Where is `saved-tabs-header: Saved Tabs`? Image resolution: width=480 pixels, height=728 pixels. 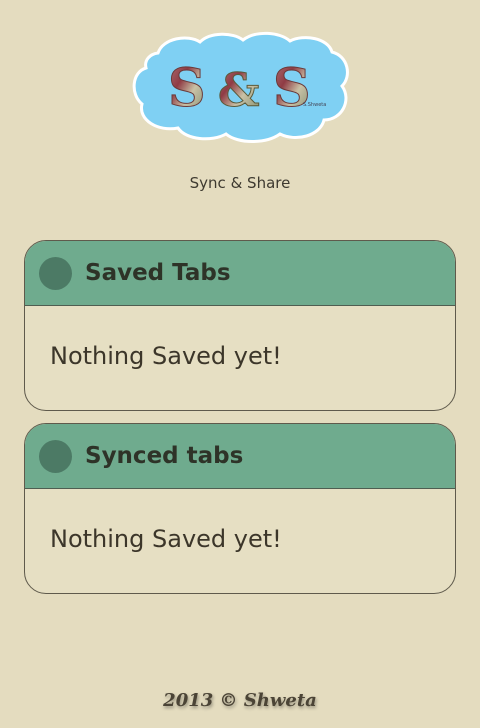
saved-tabs-header: Saved Tabs is located at coordinates (240, 273).